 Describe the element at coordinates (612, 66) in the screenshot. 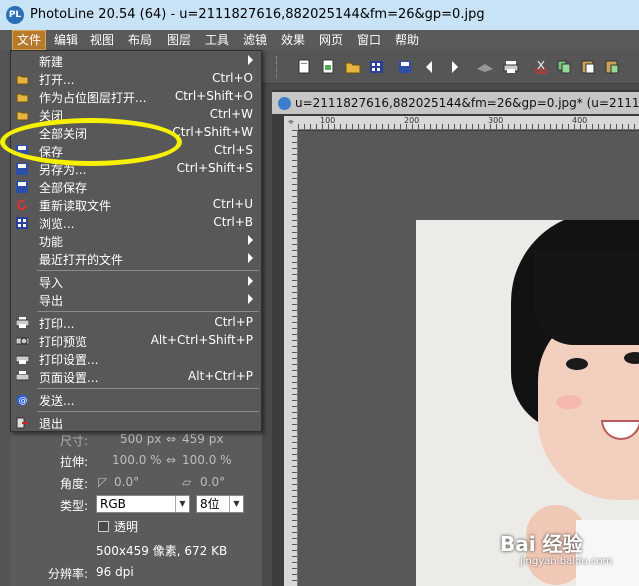

I see `paste-special-icon` at that location.